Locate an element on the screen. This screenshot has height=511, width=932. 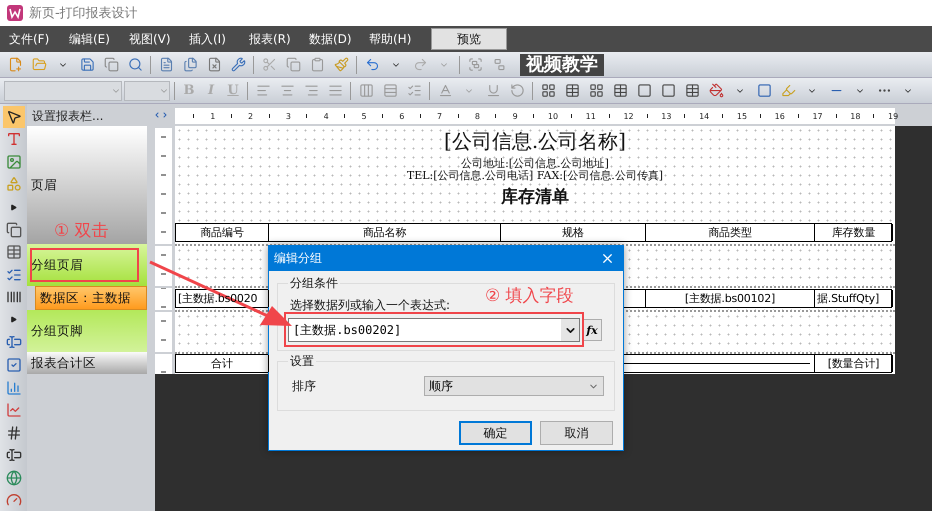
paint-bucket-icon is located at coordinates (716, 90).